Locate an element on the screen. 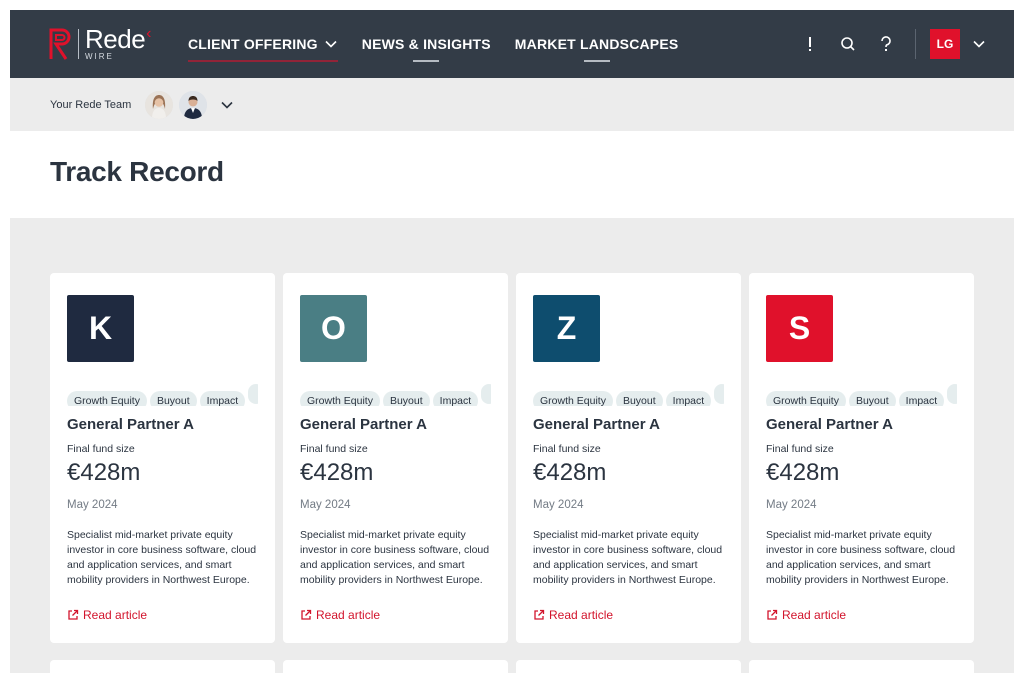 The image size is (1024, 673). rede-logo-mark-icon is located at coordinates (61, 44).